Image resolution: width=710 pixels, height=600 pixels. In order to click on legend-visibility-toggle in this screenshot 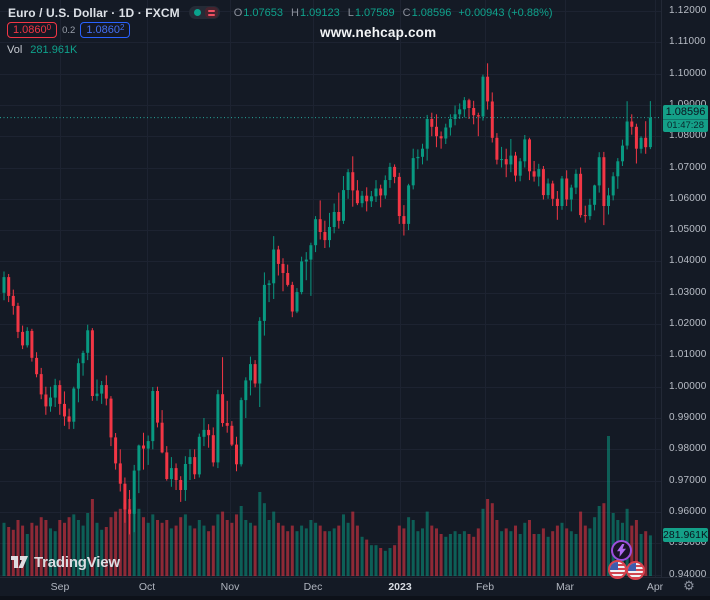, I will do `click(204, 12)`.